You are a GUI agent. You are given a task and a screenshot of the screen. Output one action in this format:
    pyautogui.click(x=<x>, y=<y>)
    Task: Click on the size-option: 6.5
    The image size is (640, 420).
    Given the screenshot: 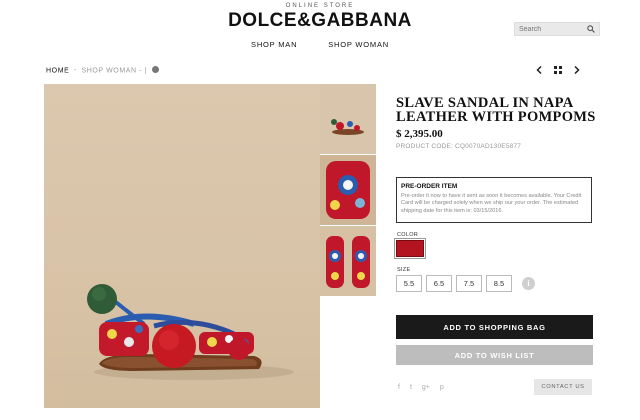 What is the action you would take?
    pyautogui.click(x=439, y=283)
    